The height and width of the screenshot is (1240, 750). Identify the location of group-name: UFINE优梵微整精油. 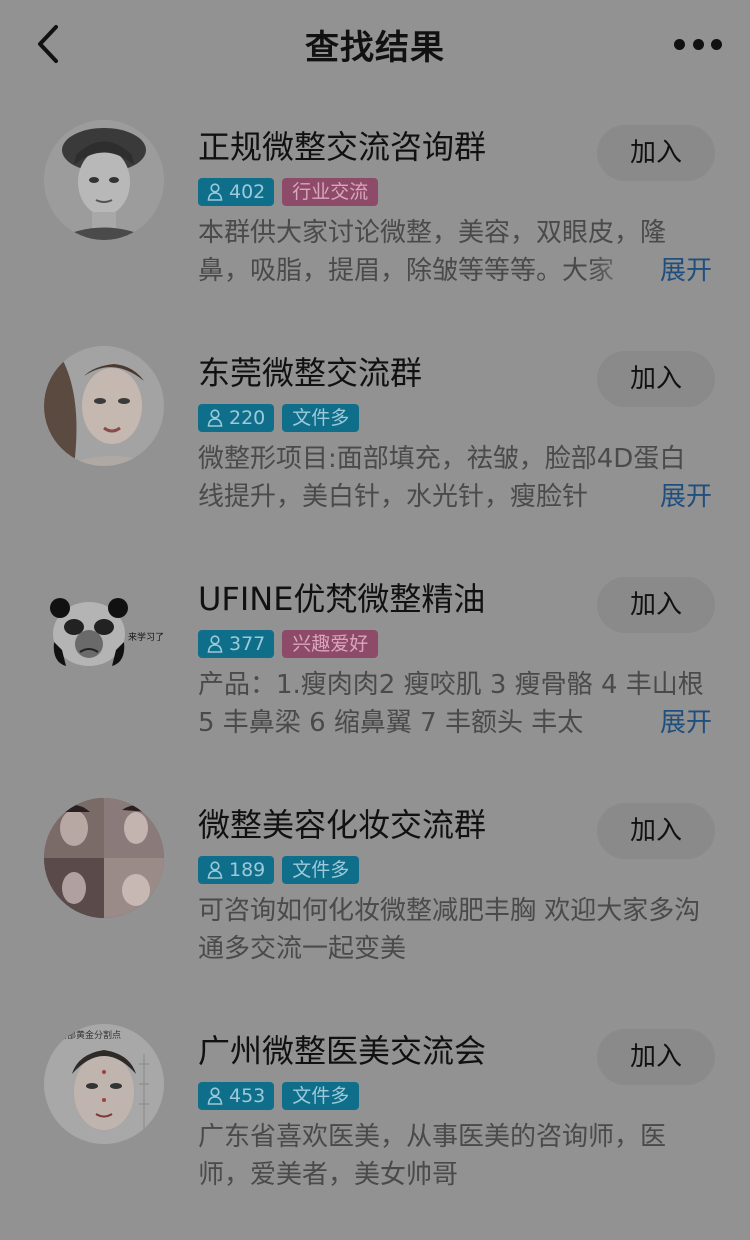
(342, 599).